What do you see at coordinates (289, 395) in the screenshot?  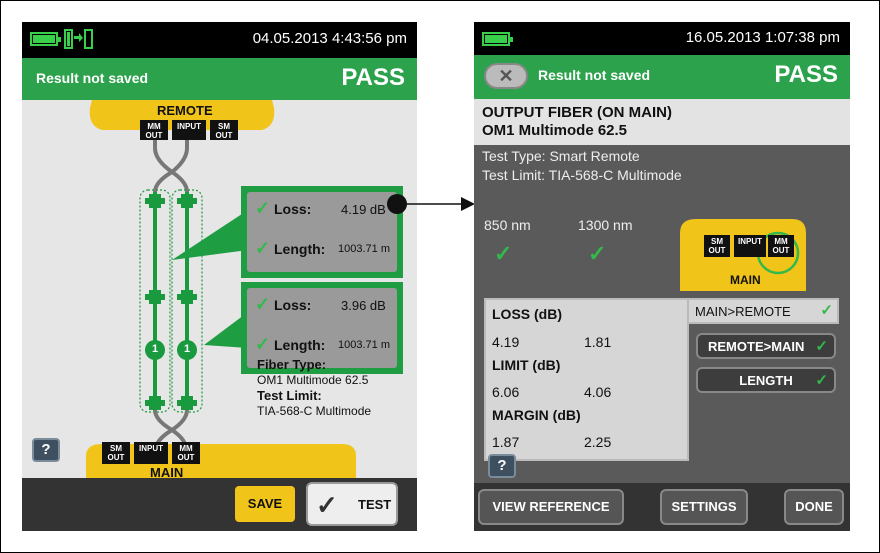 I see `test-limit-label: Test Limit:` at bounding box center [289, 395].